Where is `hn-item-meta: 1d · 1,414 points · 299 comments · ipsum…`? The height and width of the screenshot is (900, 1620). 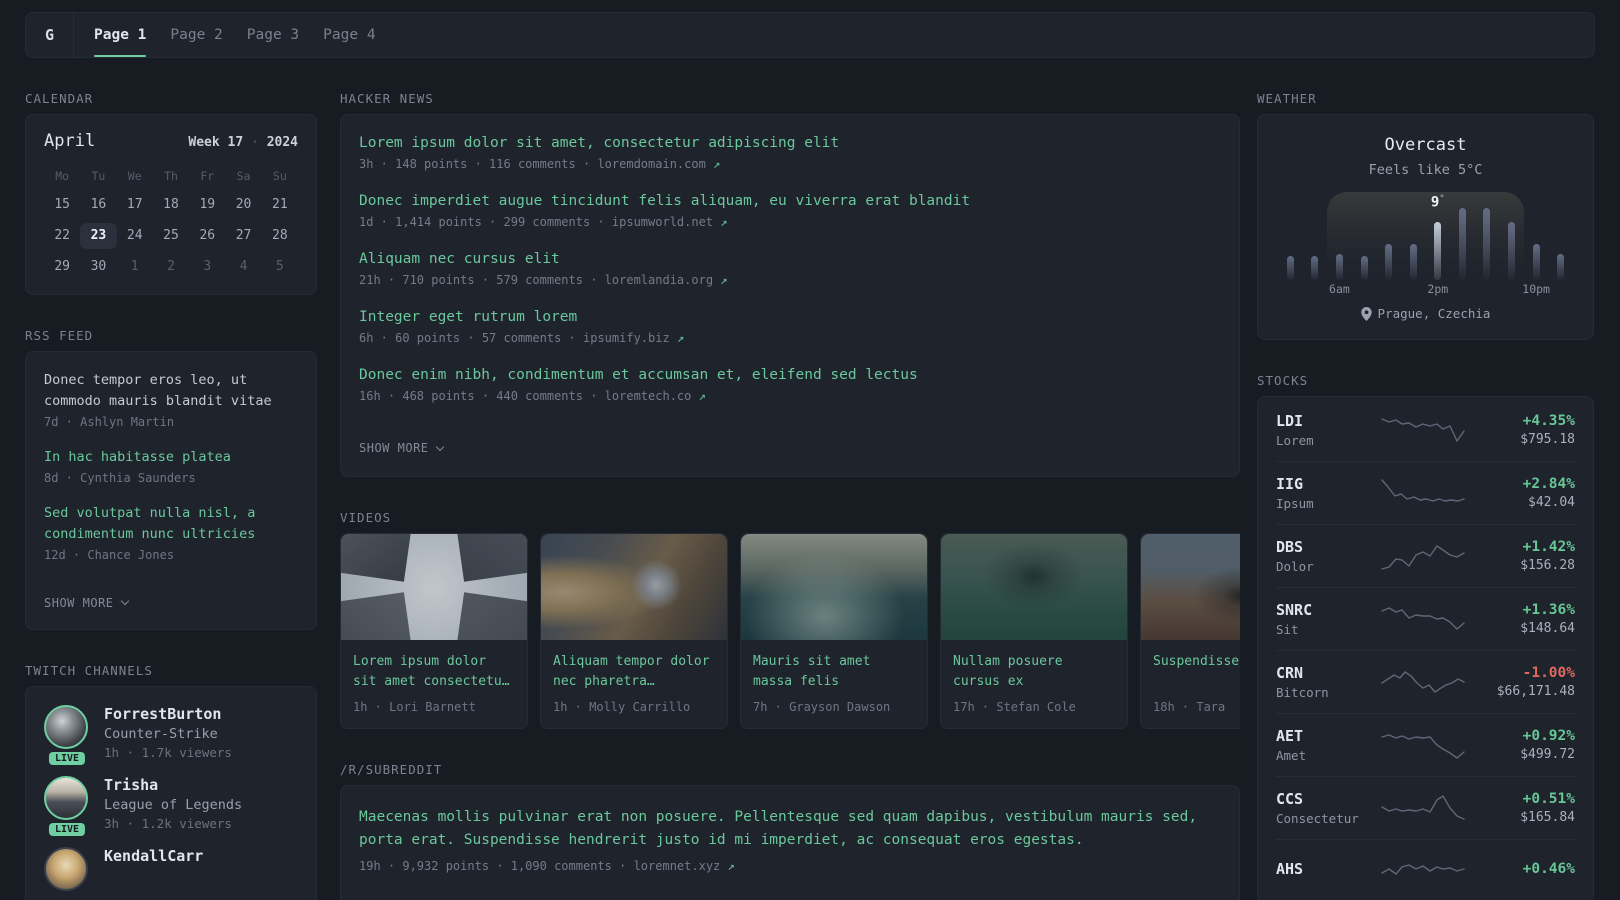 hn-item-meta: 1d · 1,414 points · 299 comments · ipsum… is located at coordinates (543, 222).